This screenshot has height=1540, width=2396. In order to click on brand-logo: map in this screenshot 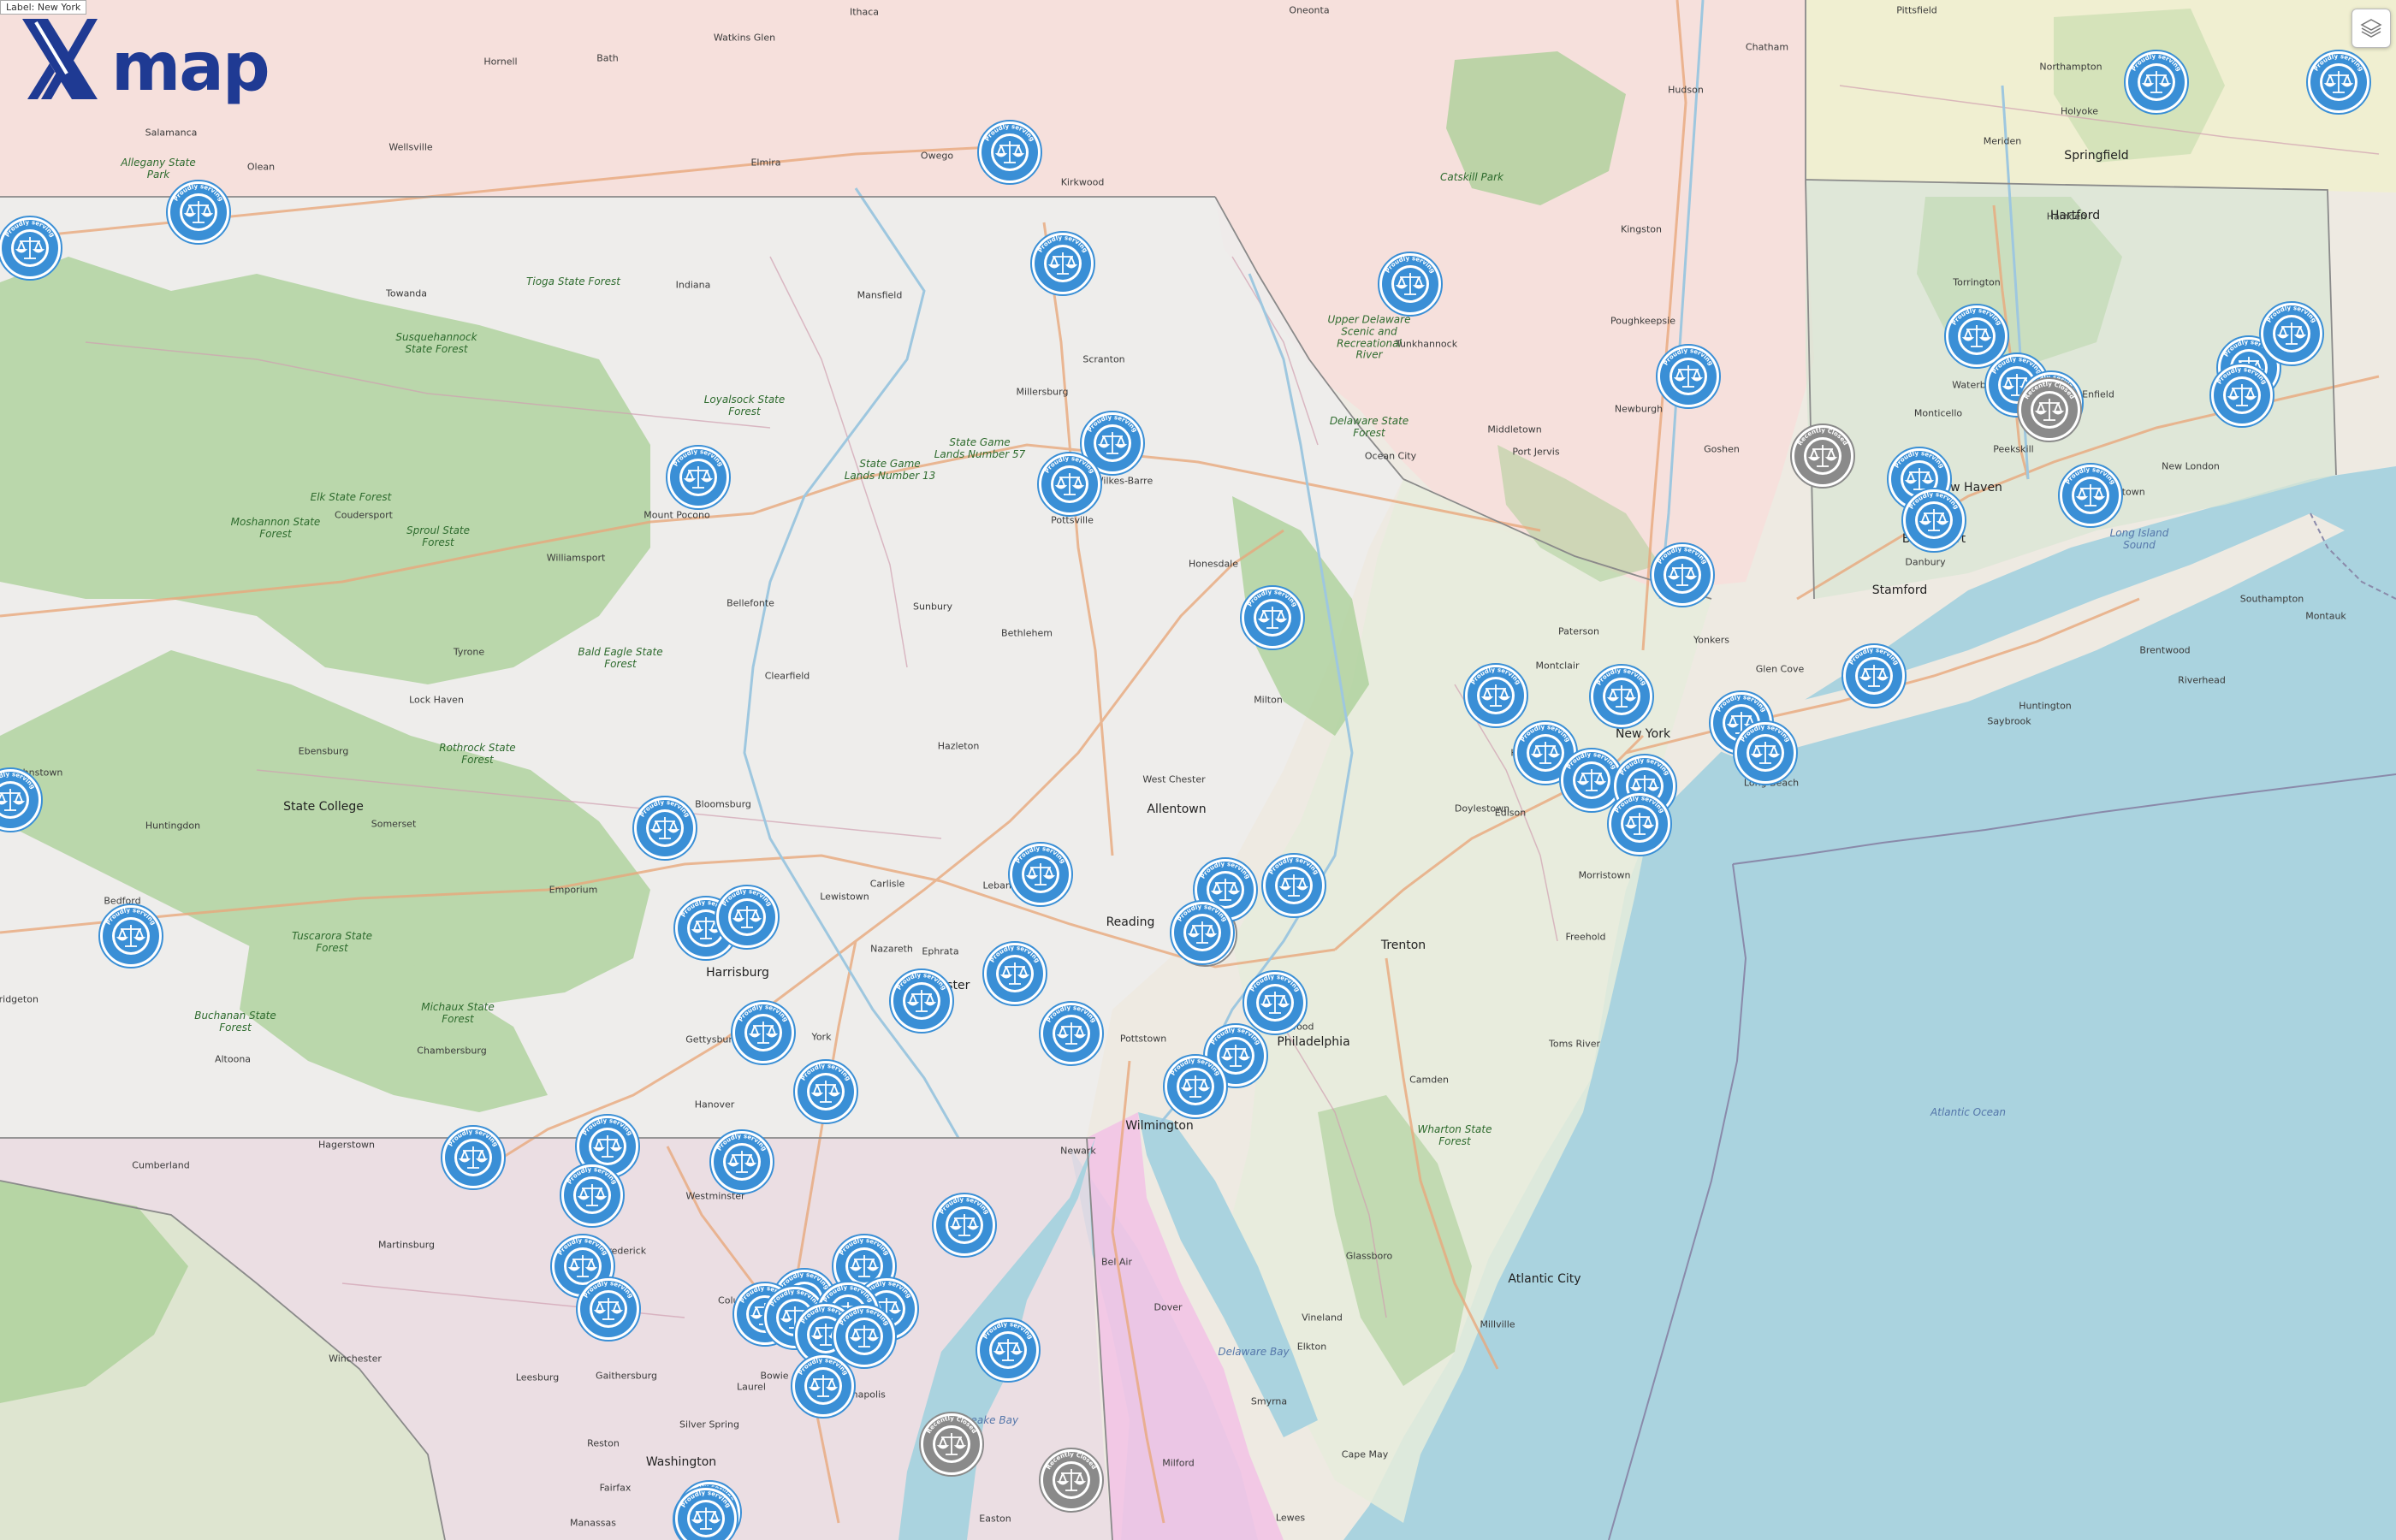, I will do `click(142, 61)`.